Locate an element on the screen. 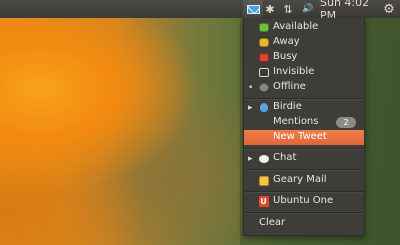 The width and height of the screenshot is (400, 245). gear-power-icon: ⚙ is located at coordinates (389, 9).